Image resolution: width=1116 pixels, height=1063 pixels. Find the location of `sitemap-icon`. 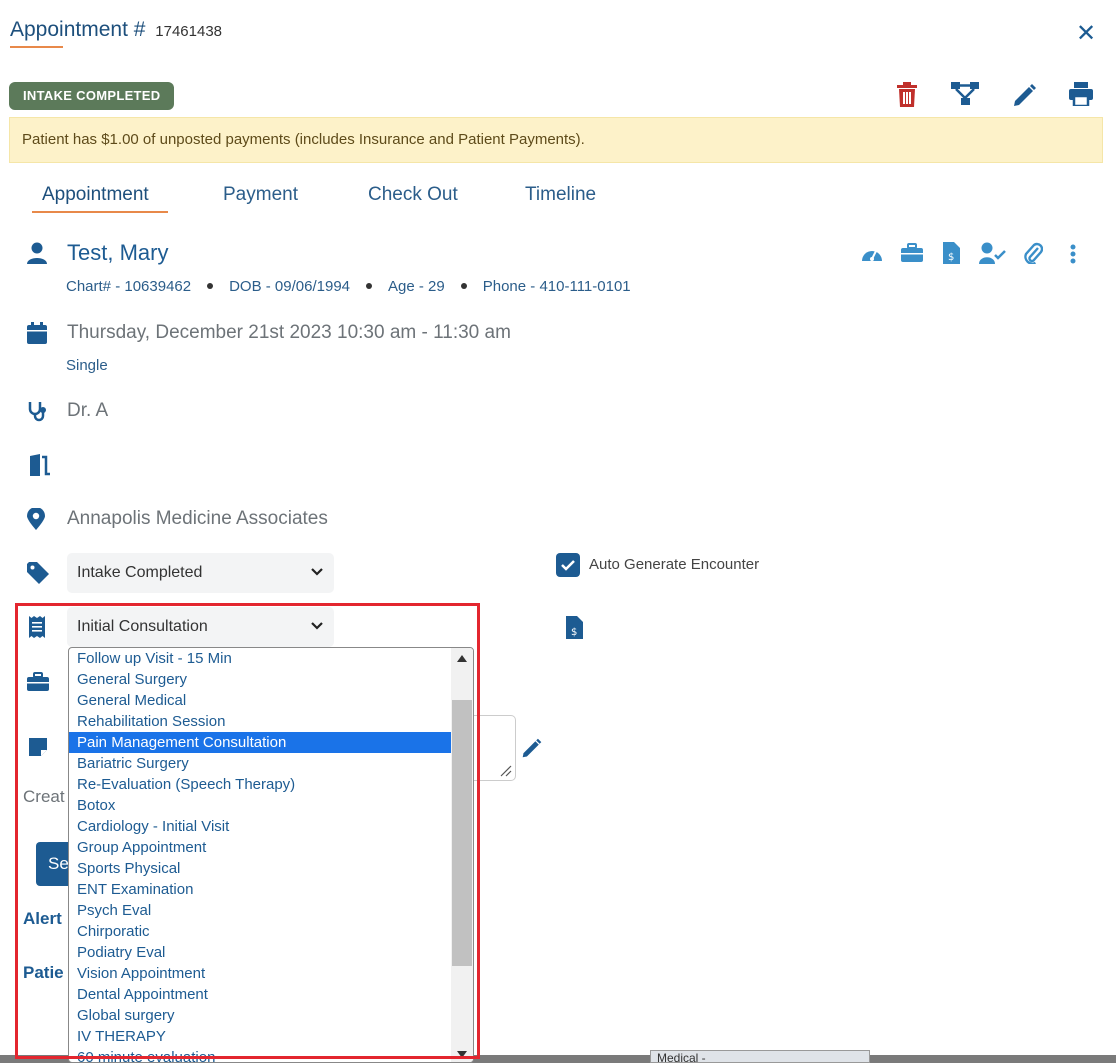

sitemap-icon is located at coordinates (965, 95).